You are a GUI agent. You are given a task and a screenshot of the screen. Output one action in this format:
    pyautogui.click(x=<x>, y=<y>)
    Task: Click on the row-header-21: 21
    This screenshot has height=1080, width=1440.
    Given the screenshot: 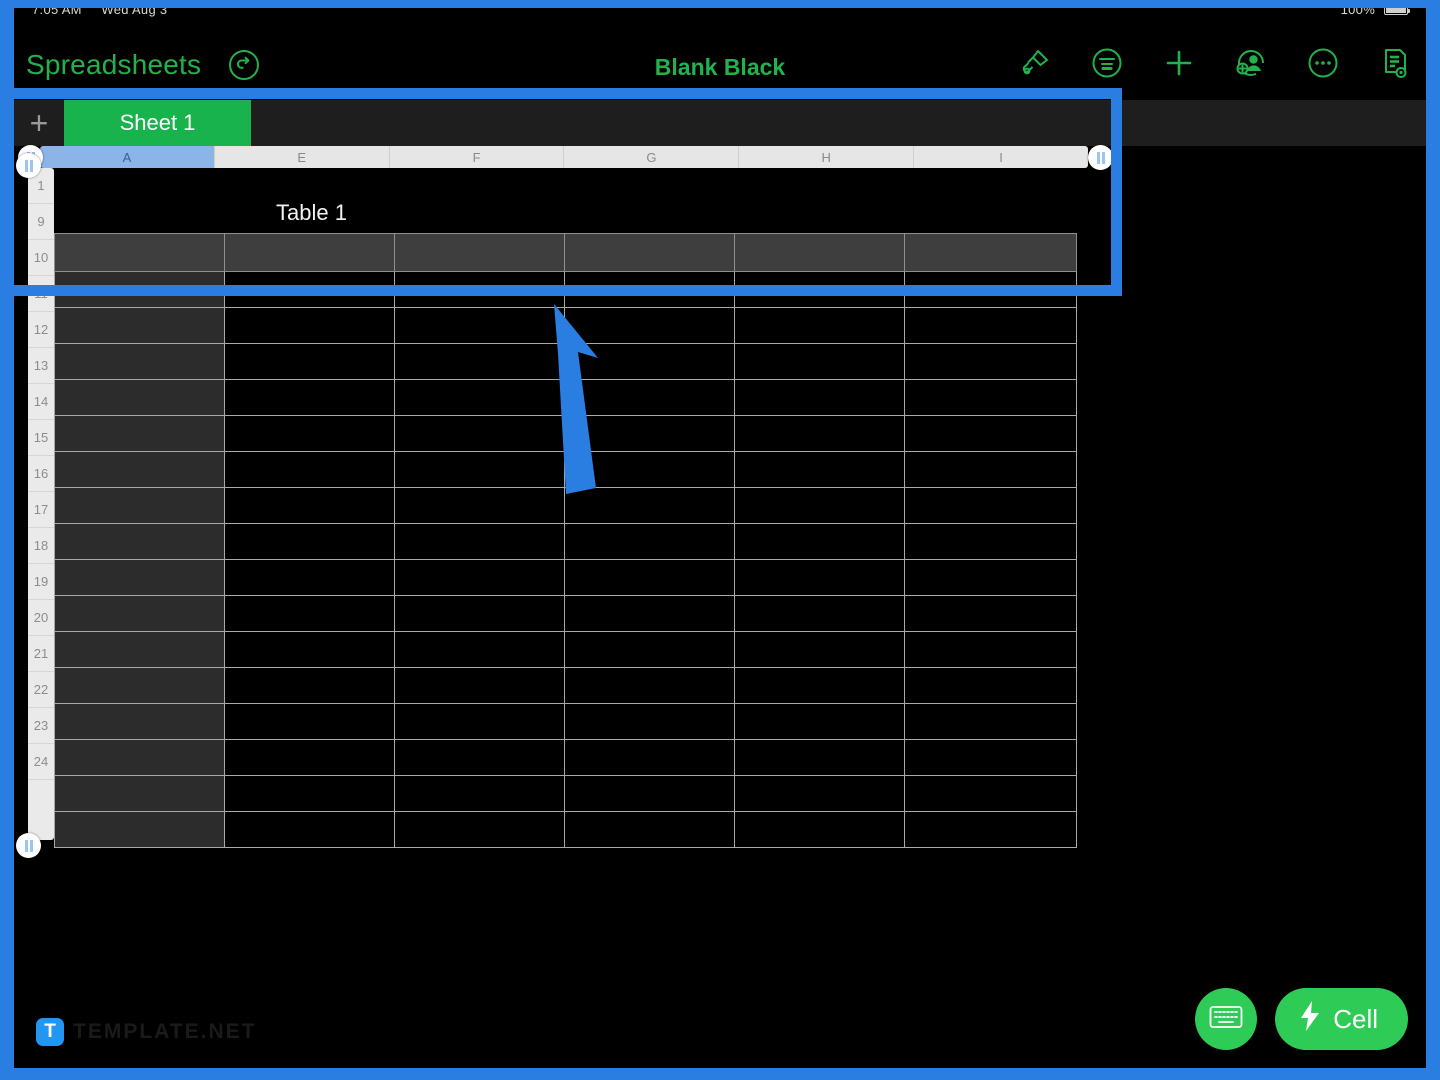 What is the action you would take?
    pyautogui.click(x=41, y=654)
    